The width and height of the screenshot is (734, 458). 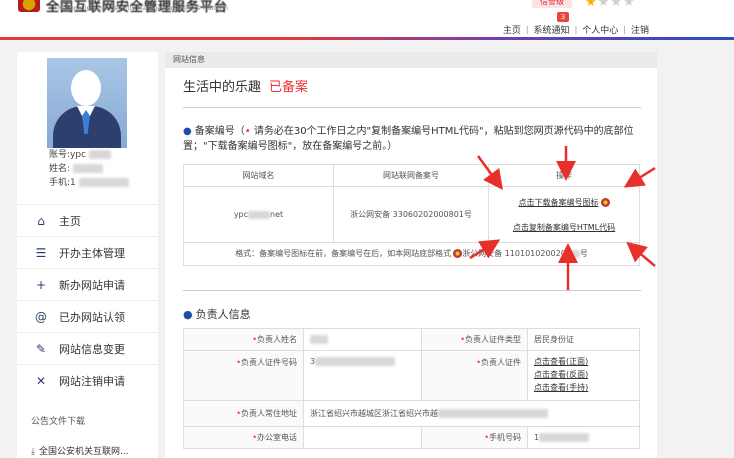 I want to click on sidebar-item-claim-site: @ 已办网站认领, so click(x=87, y=316).